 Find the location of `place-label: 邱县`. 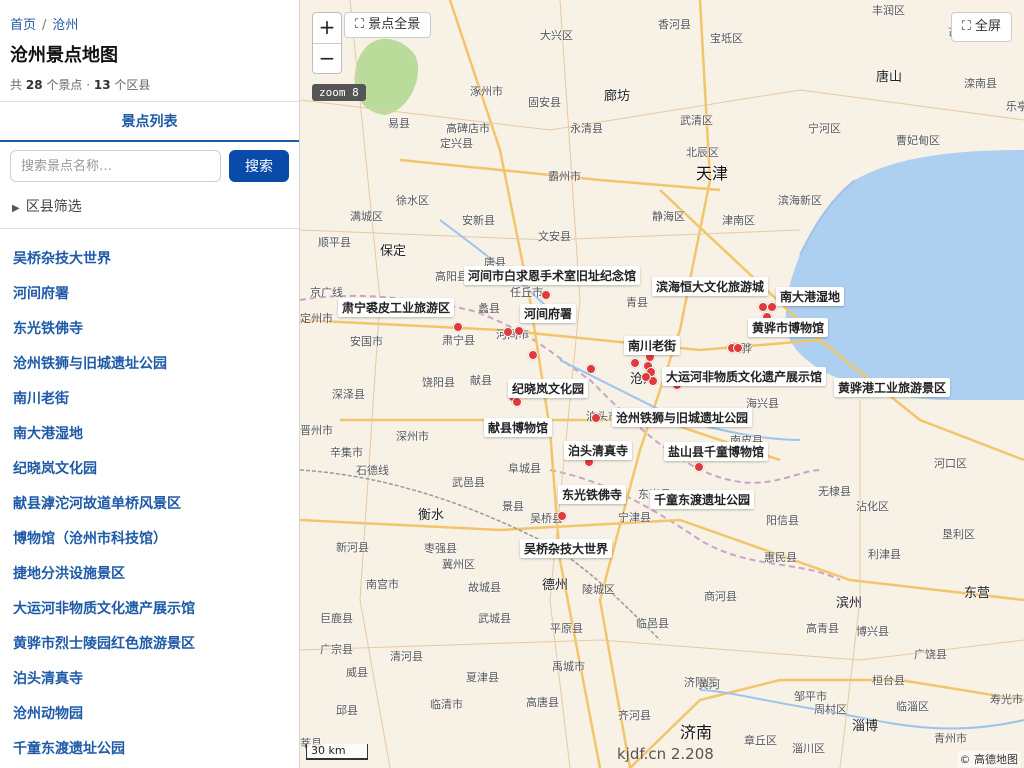

place-label: 邱县 is located at coordinates (347, 710).